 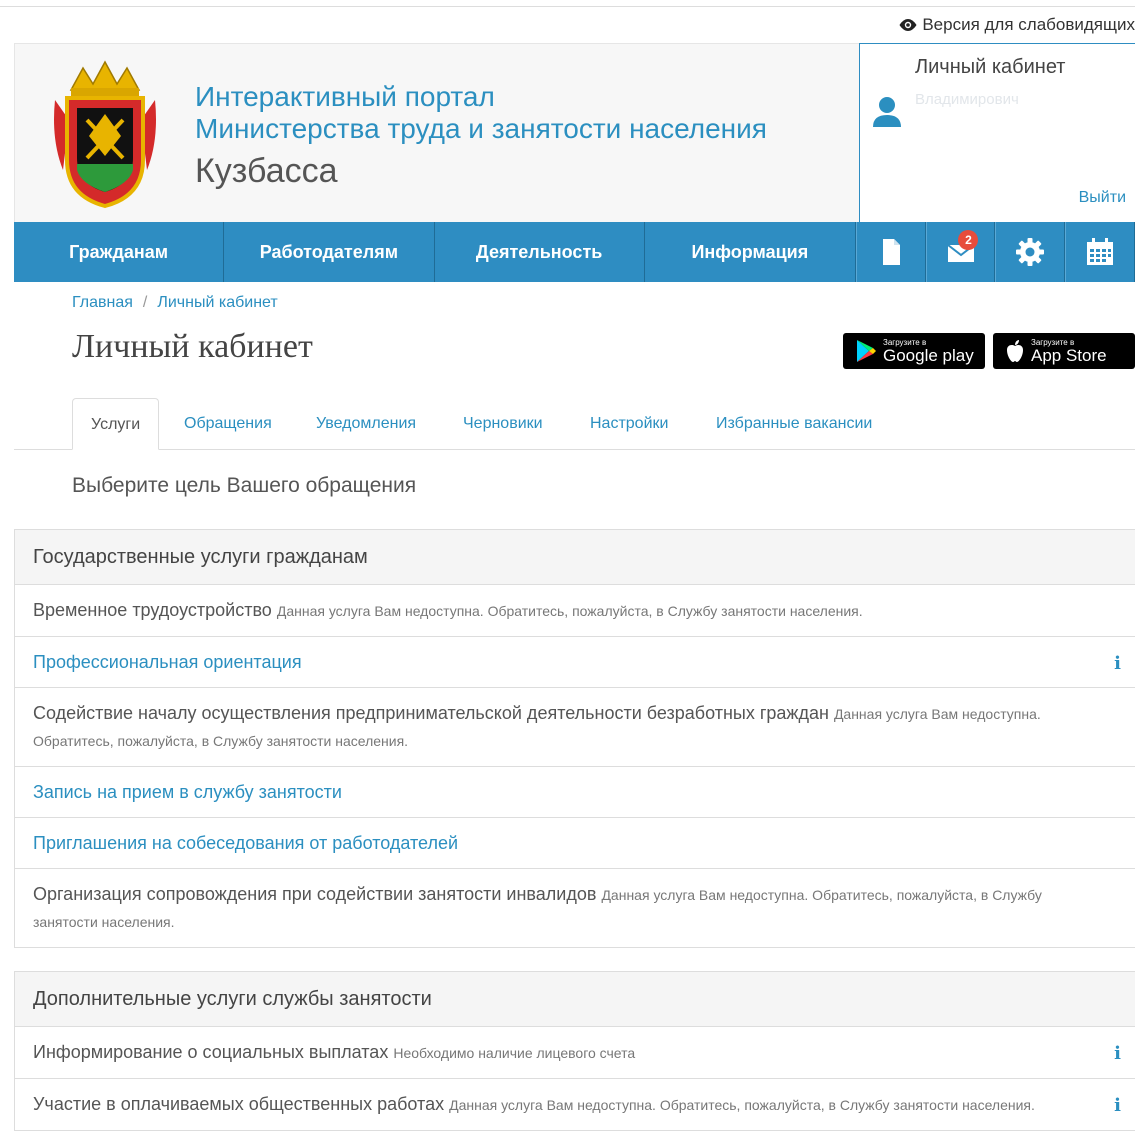 I want to click on nav-item-information: Информация, so click(x=750, y=252).